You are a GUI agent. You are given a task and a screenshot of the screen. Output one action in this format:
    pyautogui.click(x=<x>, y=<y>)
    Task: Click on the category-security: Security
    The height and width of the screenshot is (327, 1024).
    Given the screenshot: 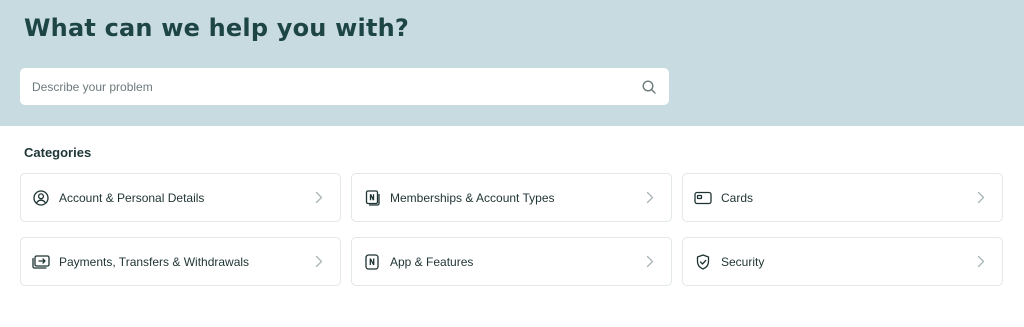 What is the action you would take?
    pyautogui.click(x=842, y=261)
    